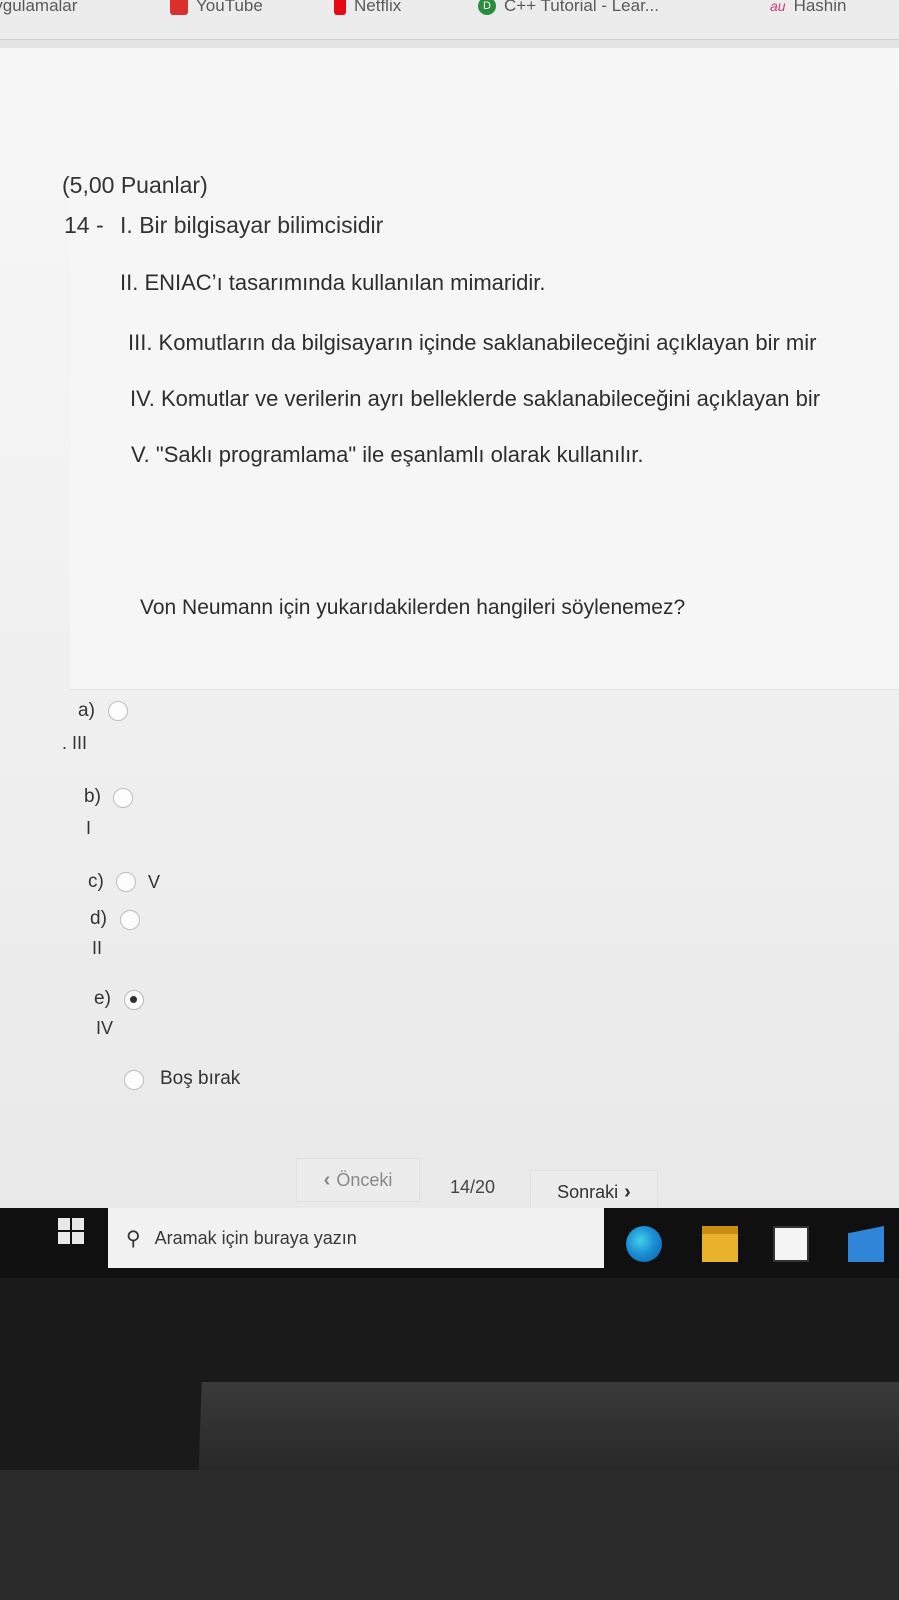 This screenshot has height=1600, width=899. I want to click on page-header-strip, so click(449, 44).